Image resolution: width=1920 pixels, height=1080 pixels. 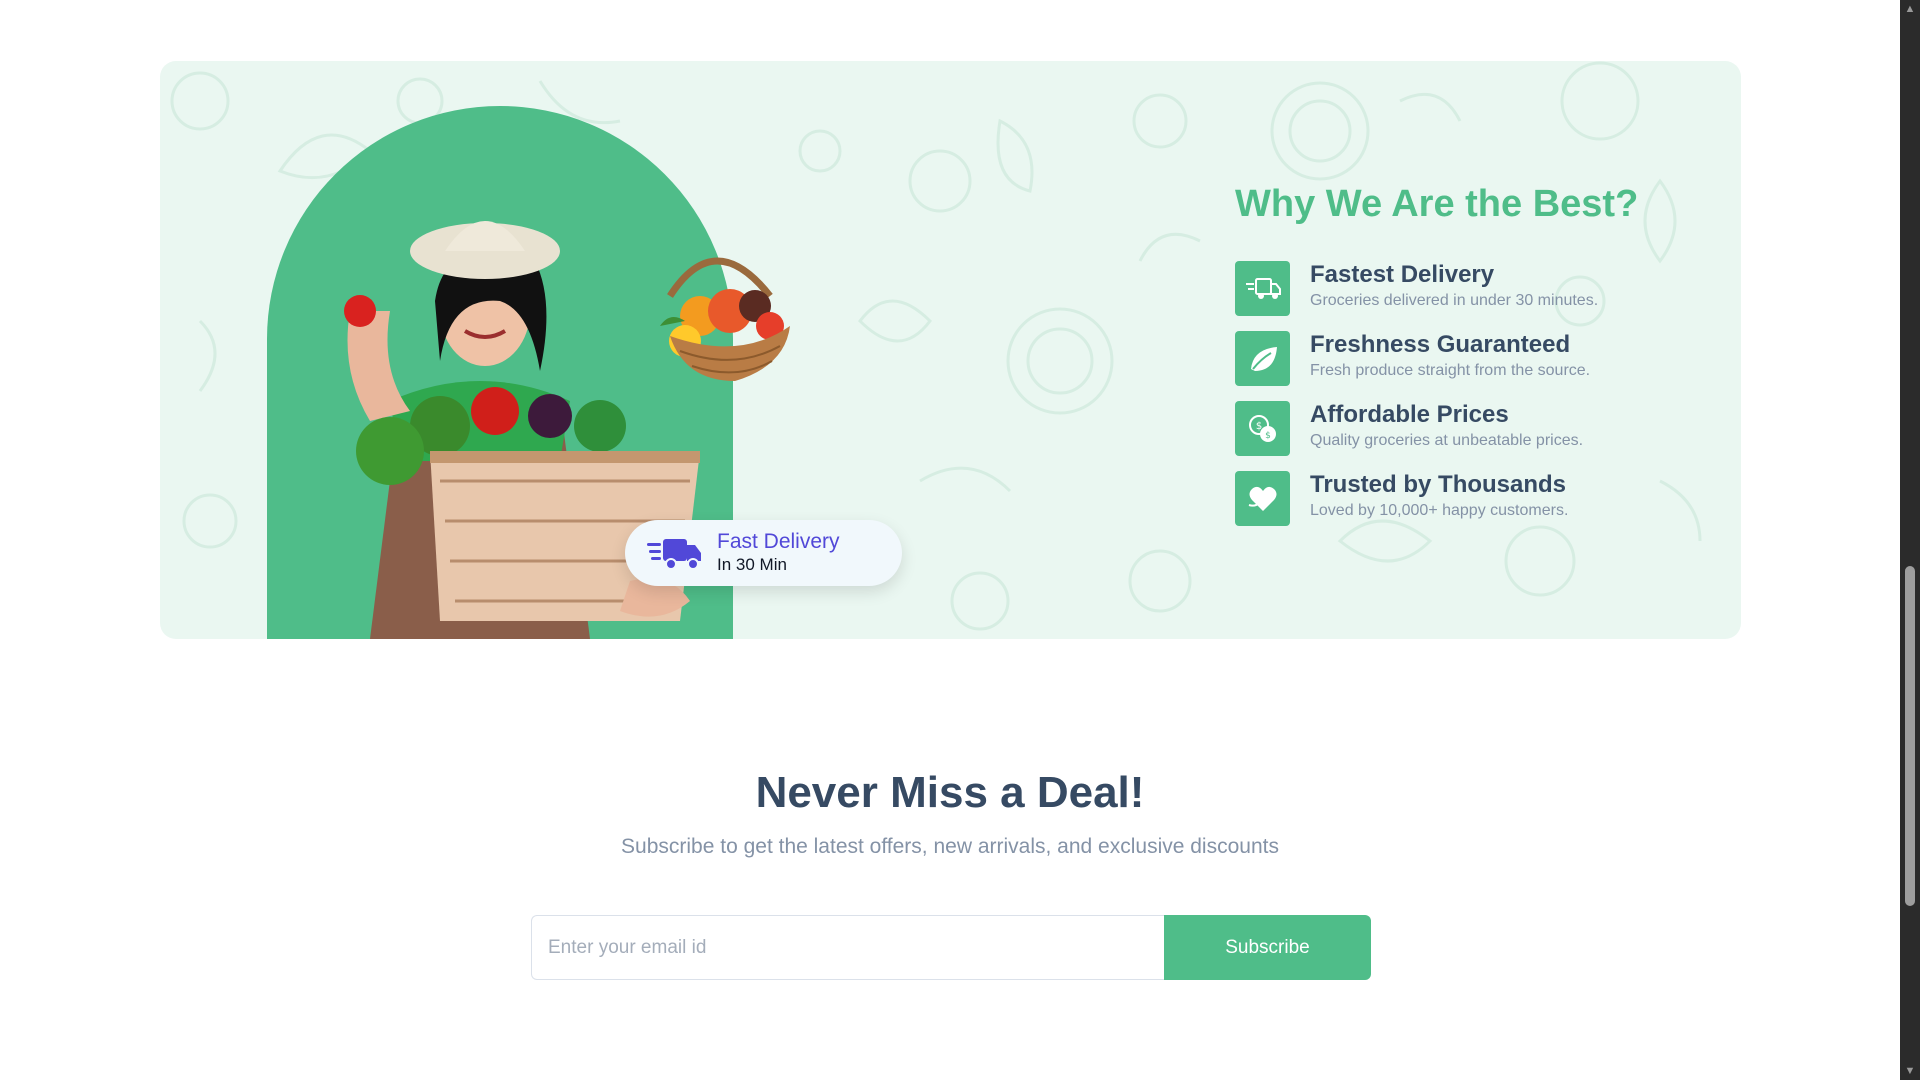 What do you see at coordinates (1409, 414) in the screenshot?
I see `feature-title: Affordable Prices` at bounding box center [1409, 414].